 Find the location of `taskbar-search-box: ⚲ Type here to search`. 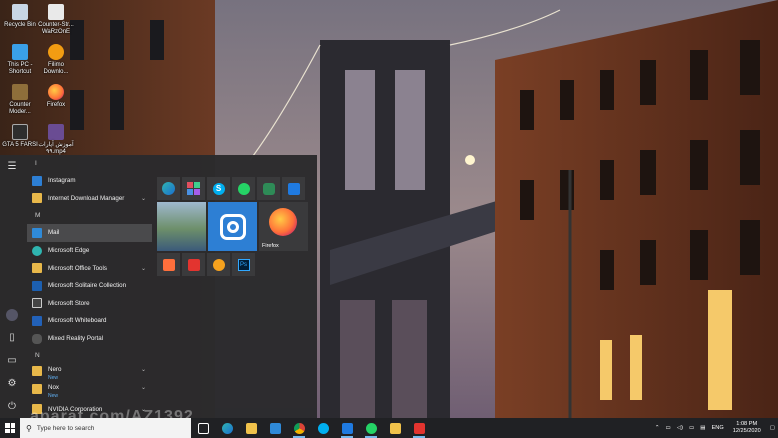

taskbar-search-box: ⚲ Type here to search is located at coordinates (105, 428).